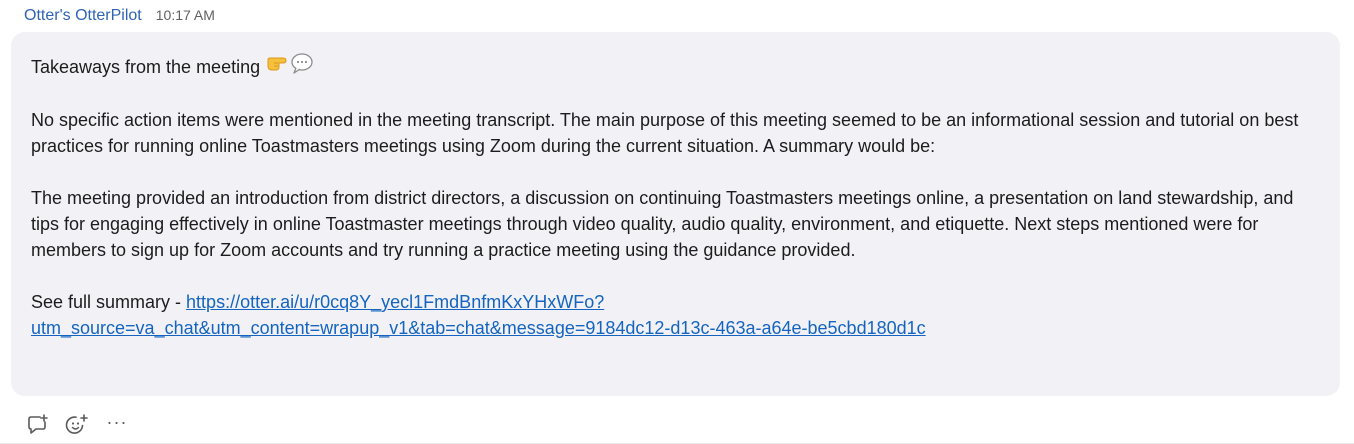 The height and width of the screenshot is (444, 1354). Describe the element at coordinates (117, 422) in the screenshot. I see `more-icon: ···` at that location.